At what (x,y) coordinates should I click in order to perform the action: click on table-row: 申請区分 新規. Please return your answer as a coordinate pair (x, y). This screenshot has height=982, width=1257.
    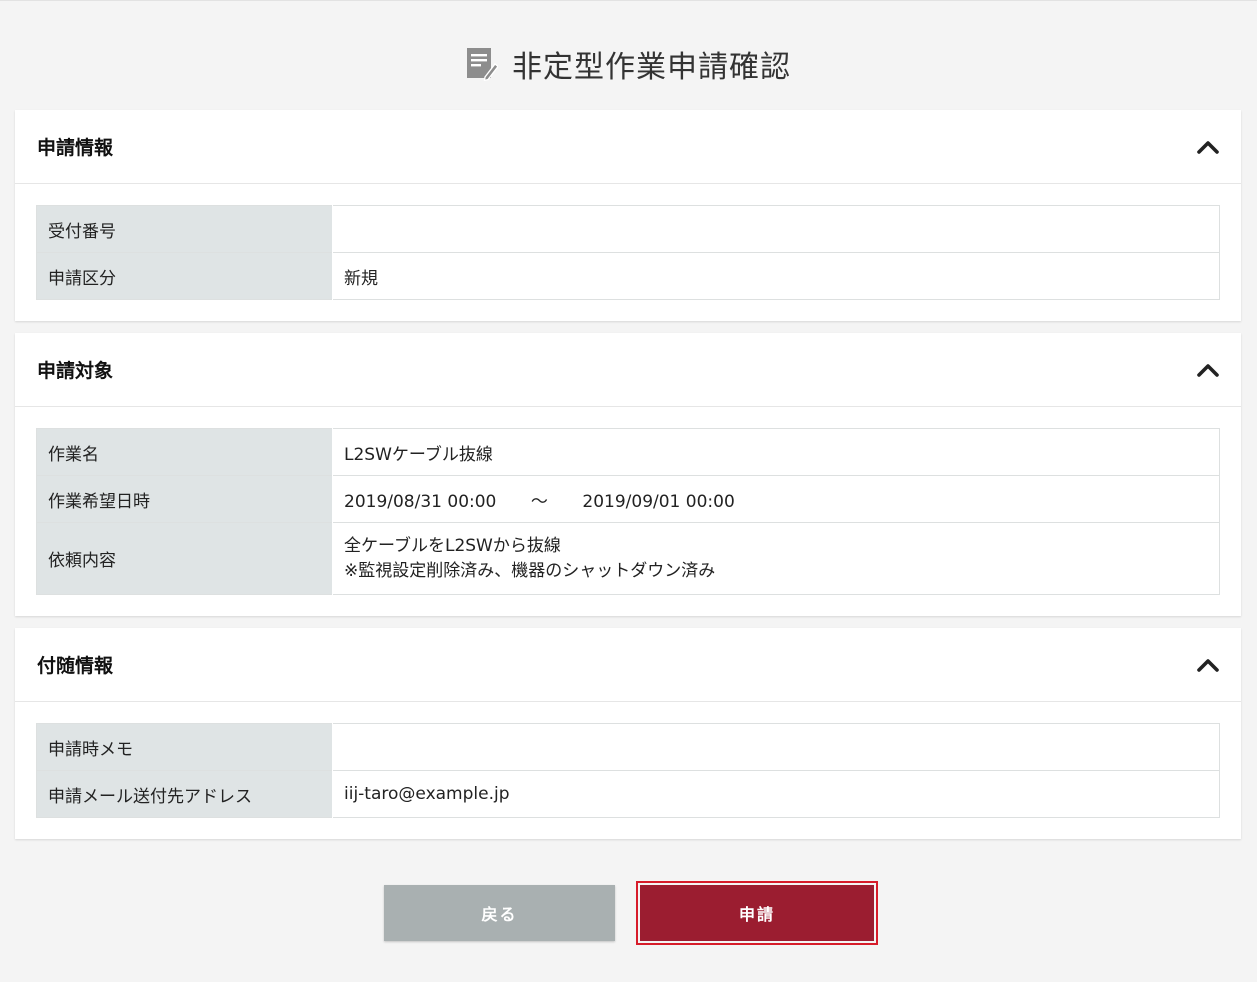
    Looking at the image, I should click on (628, 276).